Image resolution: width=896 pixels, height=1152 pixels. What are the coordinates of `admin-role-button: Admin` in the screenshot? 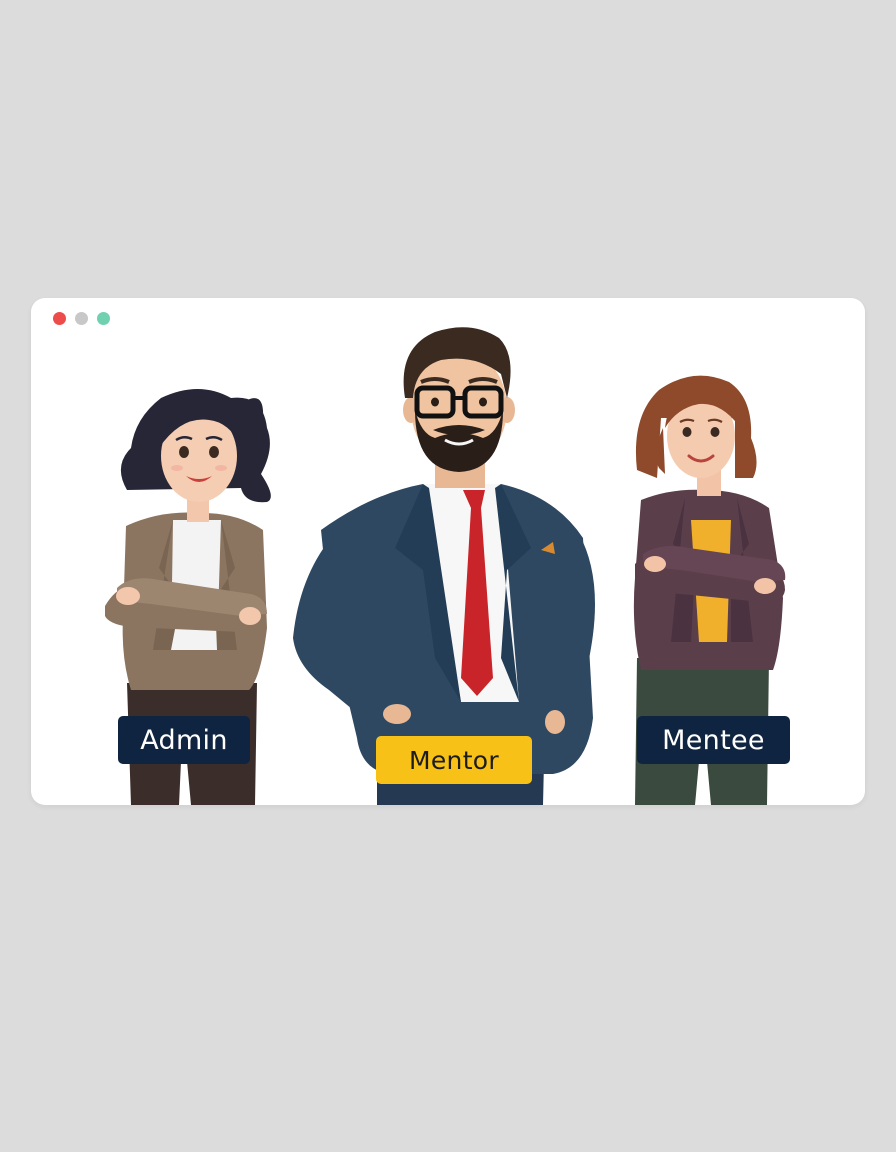 It's located at (184, 740).